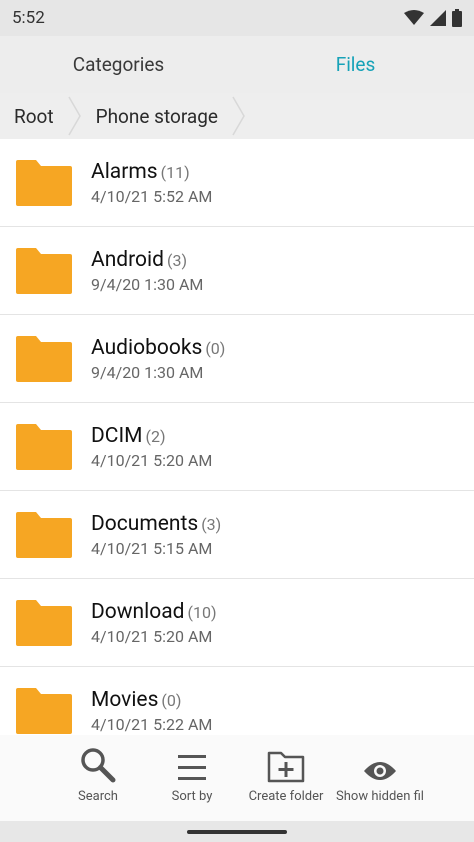 Image resolution: width=474 pixels, height=842 pixels. I want to click on breadcrumb-root: Root, so click(34, 116).